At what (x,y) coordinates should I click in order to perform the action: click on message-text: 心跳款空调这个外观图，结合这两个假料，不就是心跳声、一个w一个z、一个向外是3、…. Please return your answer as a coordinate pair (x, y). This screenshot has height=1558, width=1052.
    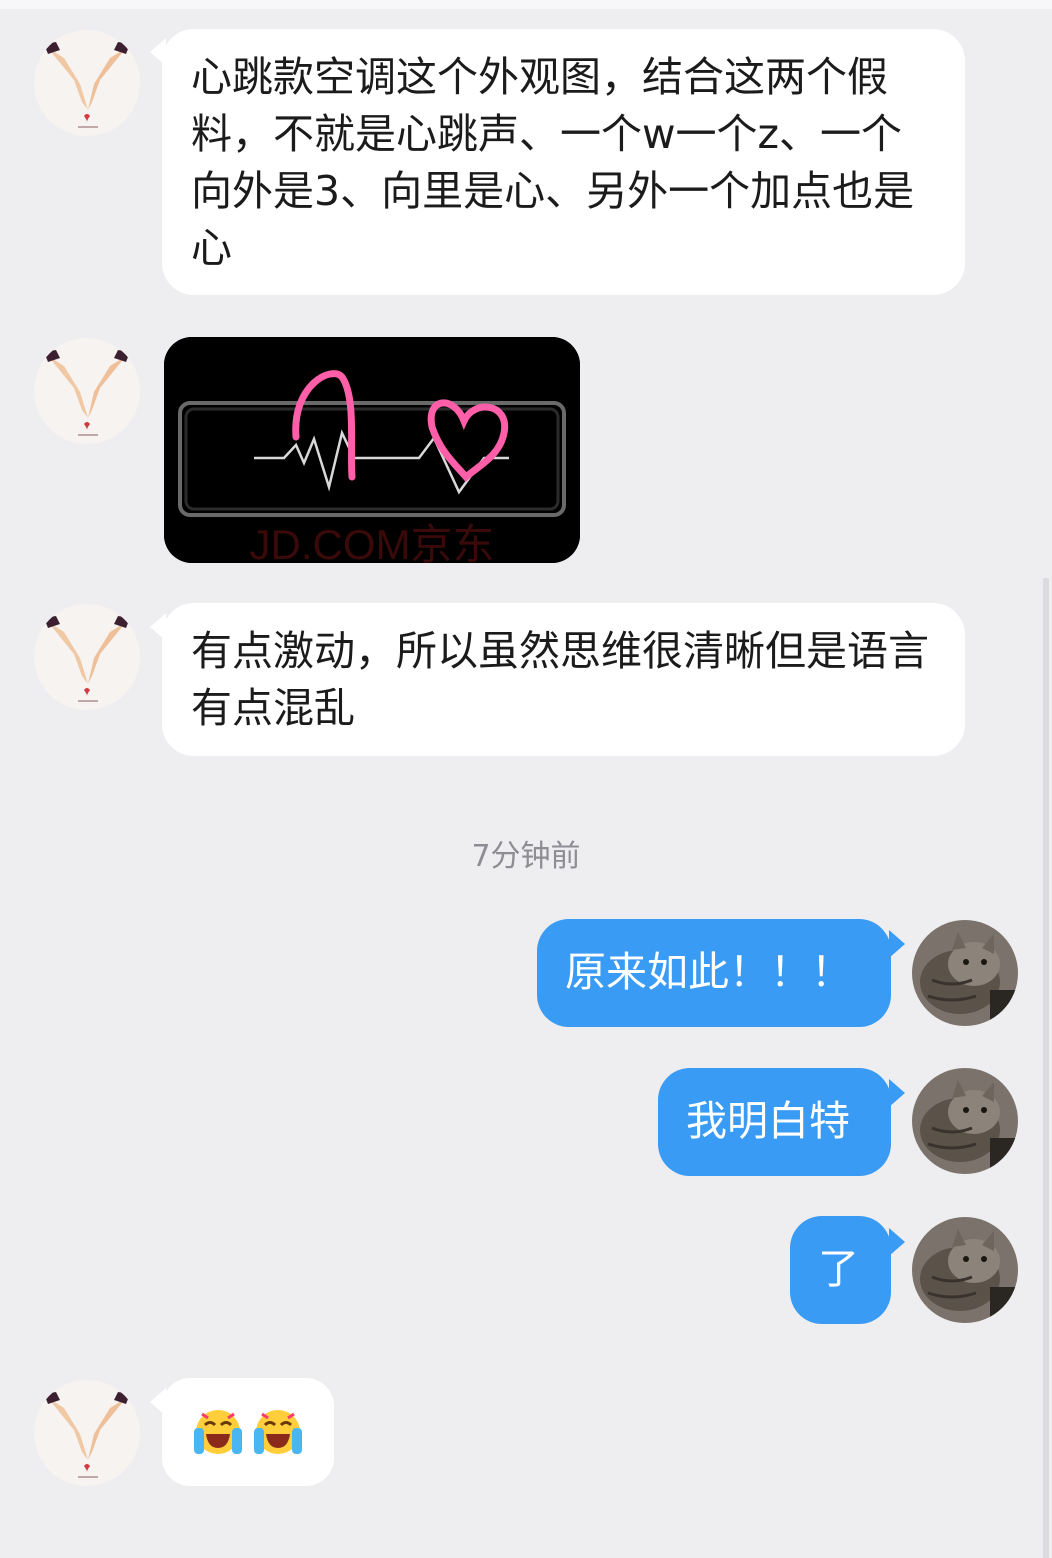
    Looking at the image, I should click on (553, 162).